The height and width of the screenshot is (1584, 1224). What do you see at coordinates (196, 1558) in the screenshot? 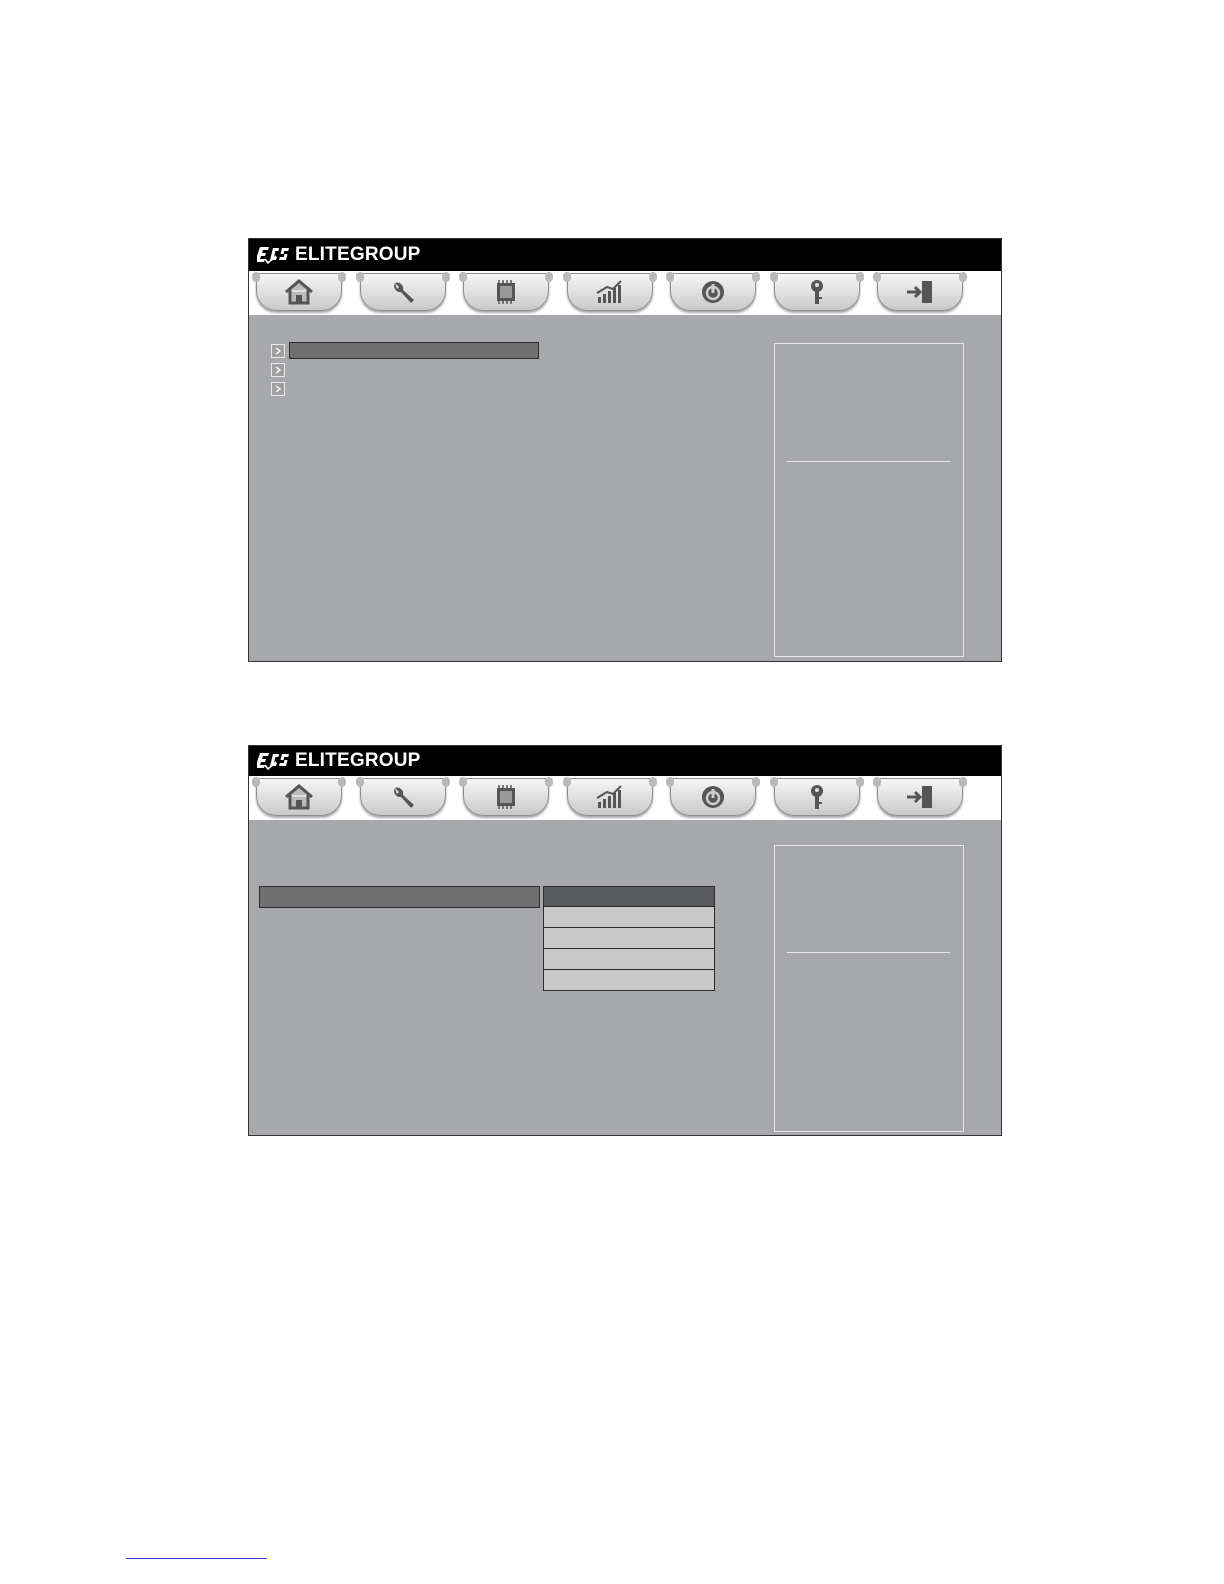
I see `footer-link-underline` at bounding box center [196, 1558].